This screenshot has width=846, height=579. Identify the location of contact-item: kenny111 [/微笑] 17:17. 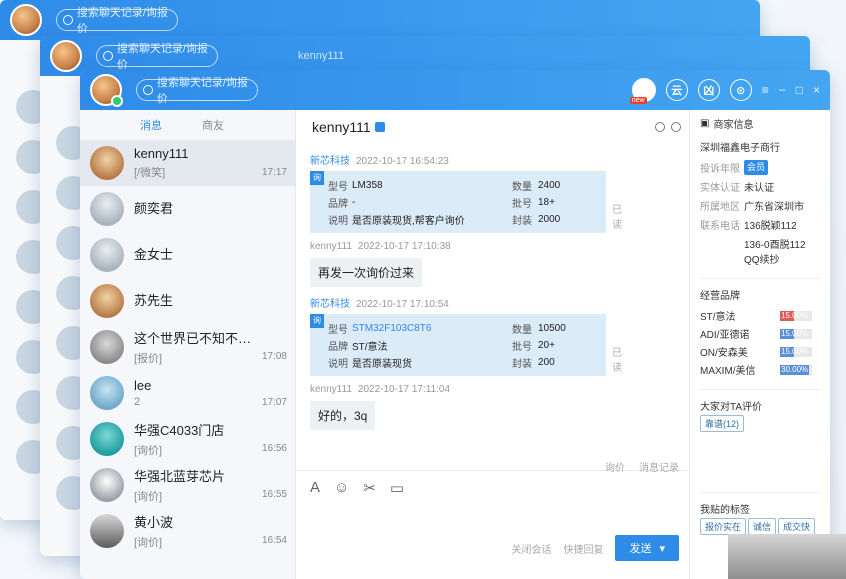
(187, 163).